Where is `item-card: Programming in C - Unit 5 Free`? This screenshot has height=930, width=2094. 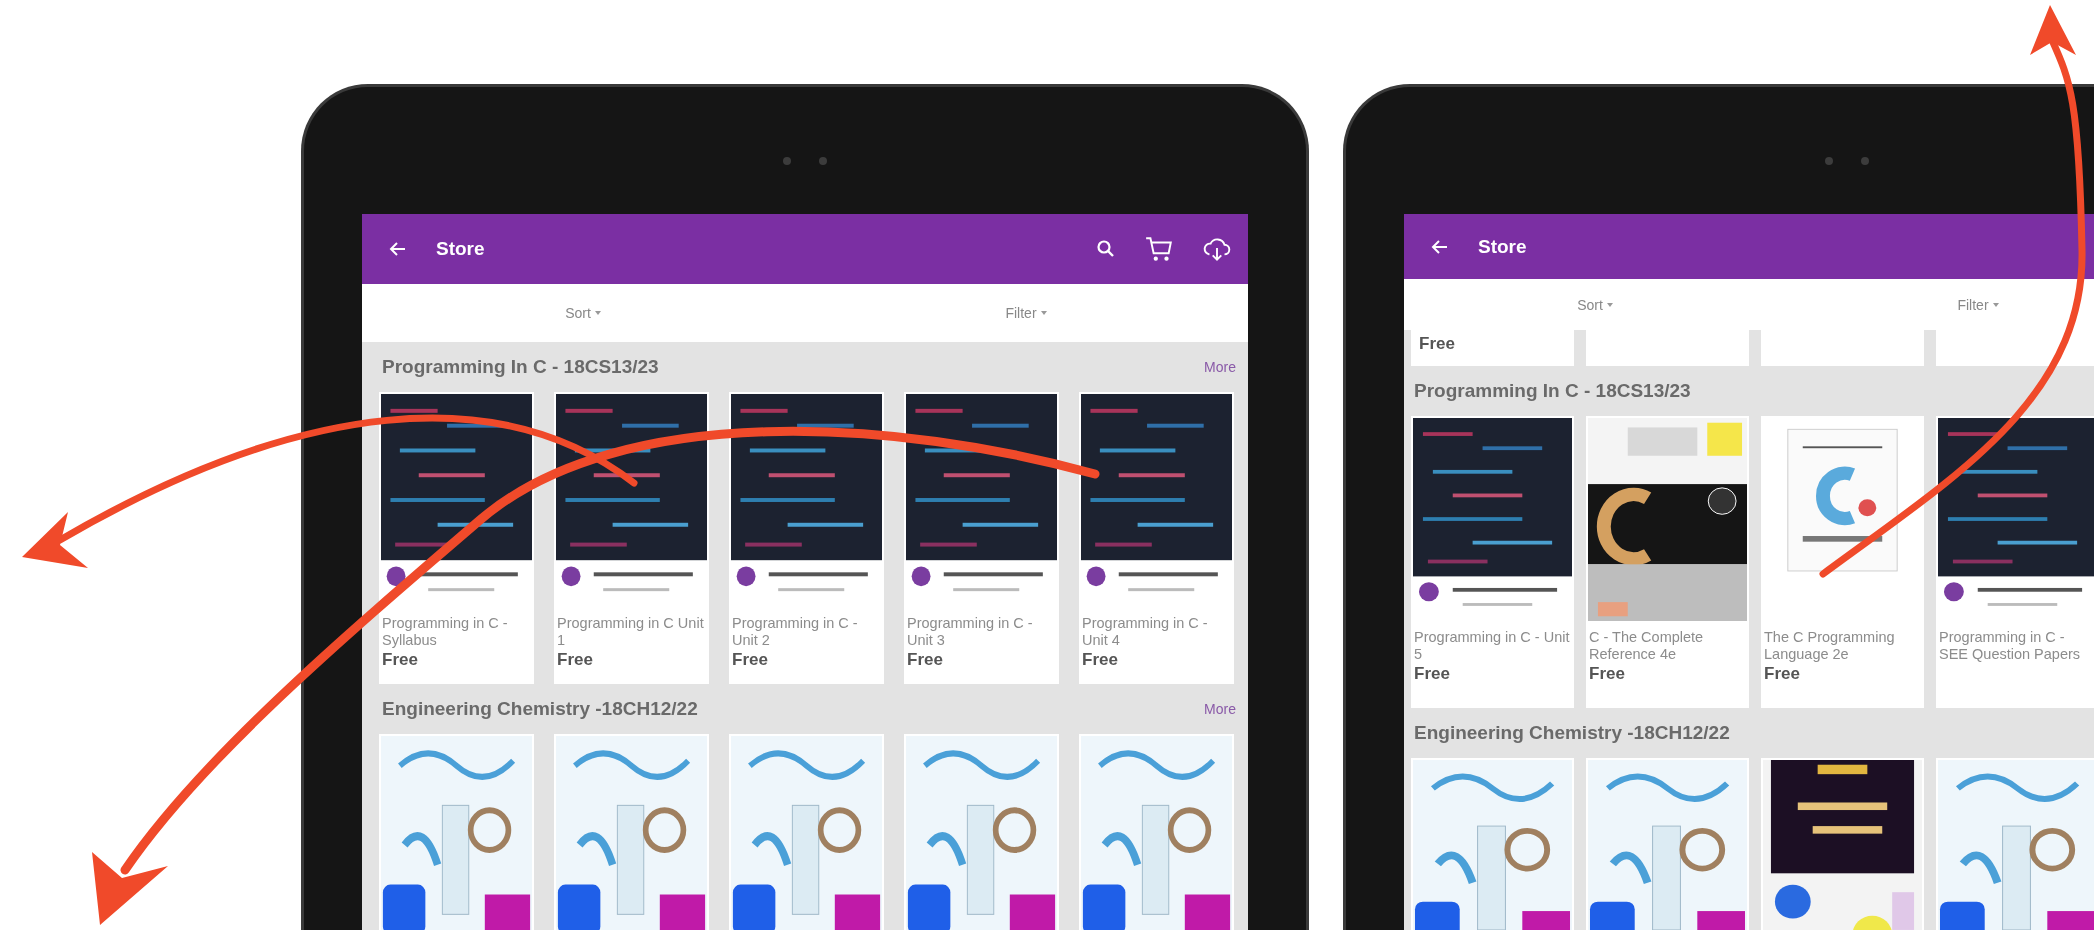 item-card: Programming in C - Unit 5 Free is located at coordinates (1492, 562).